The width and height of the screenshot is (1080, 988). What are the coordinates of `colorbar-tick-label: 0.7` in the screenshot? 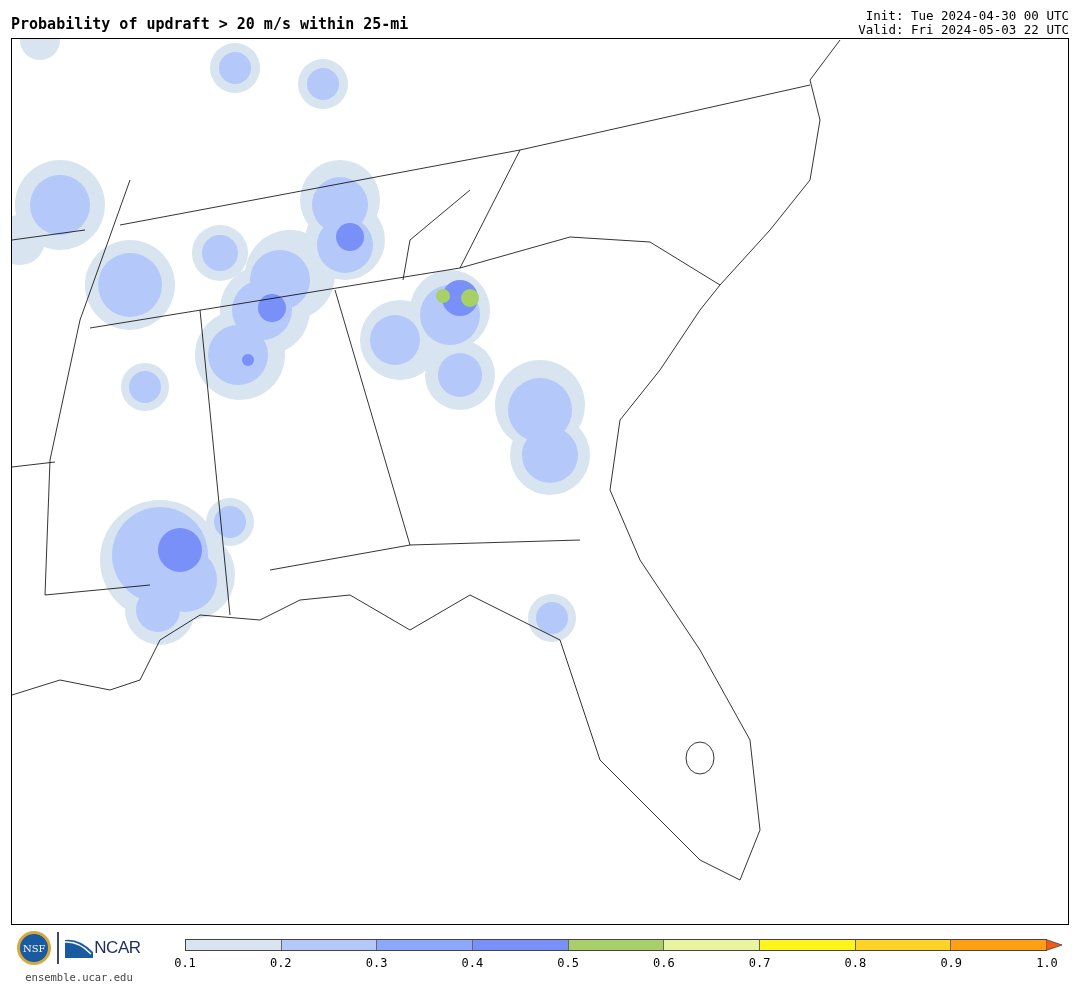 It's located at (759, 963).